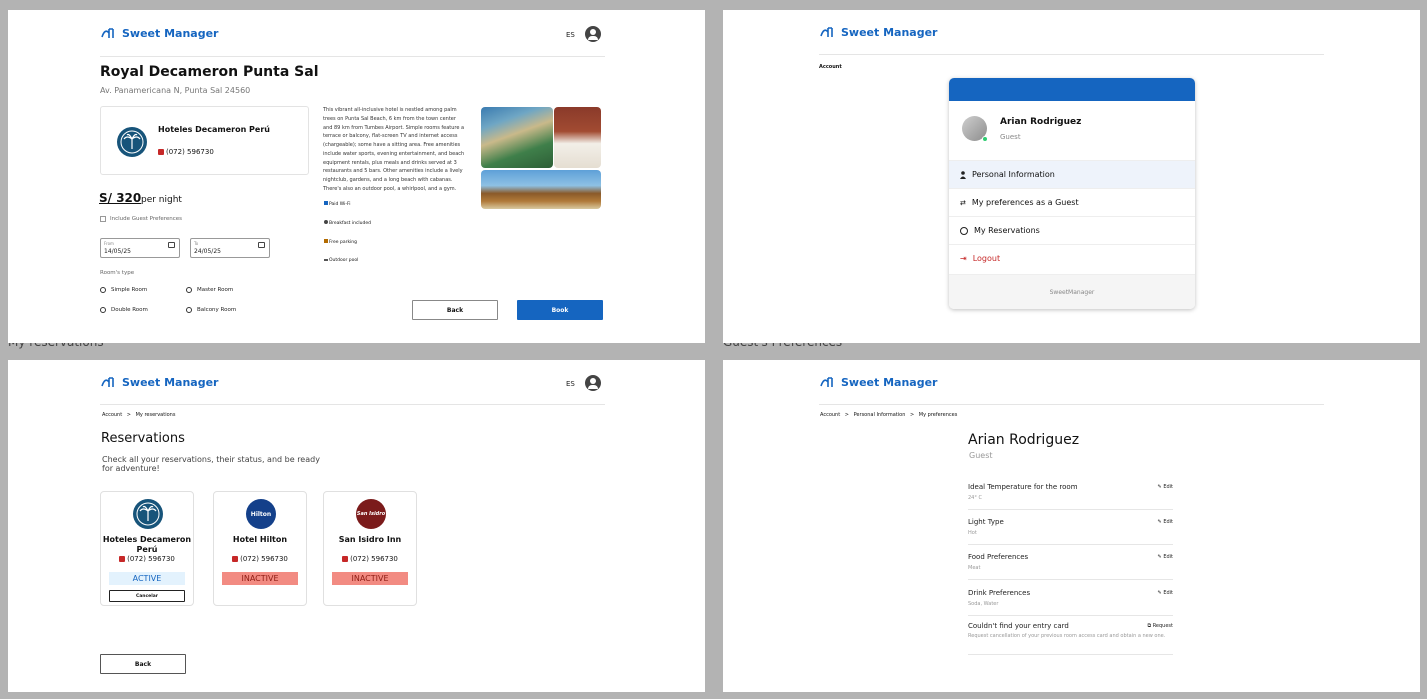 The image size is (1427, 699). Describe the element at coordinates (1018, 626) in the screenshot. I see `pref-title: Couldn't find your entry card` at that location.